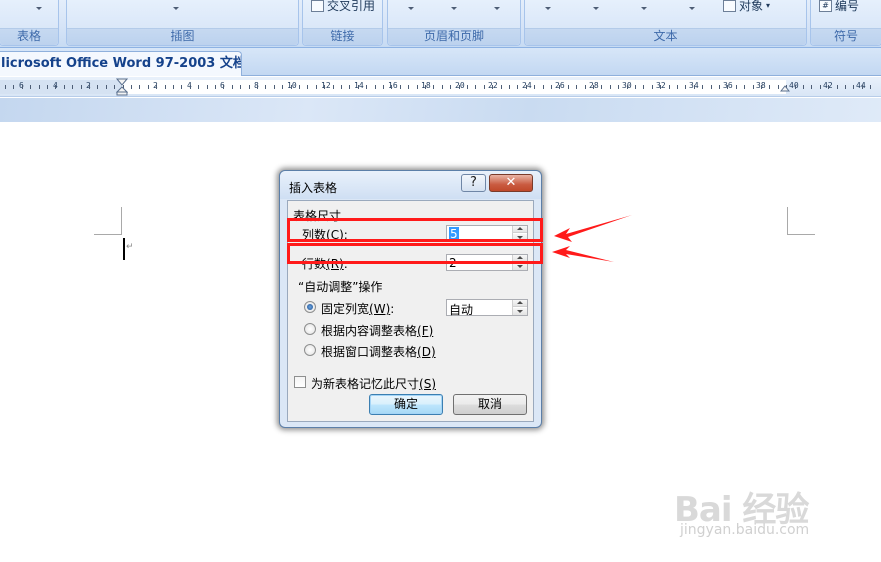  I want to click on number-button: # 编号, so click(839, 7).